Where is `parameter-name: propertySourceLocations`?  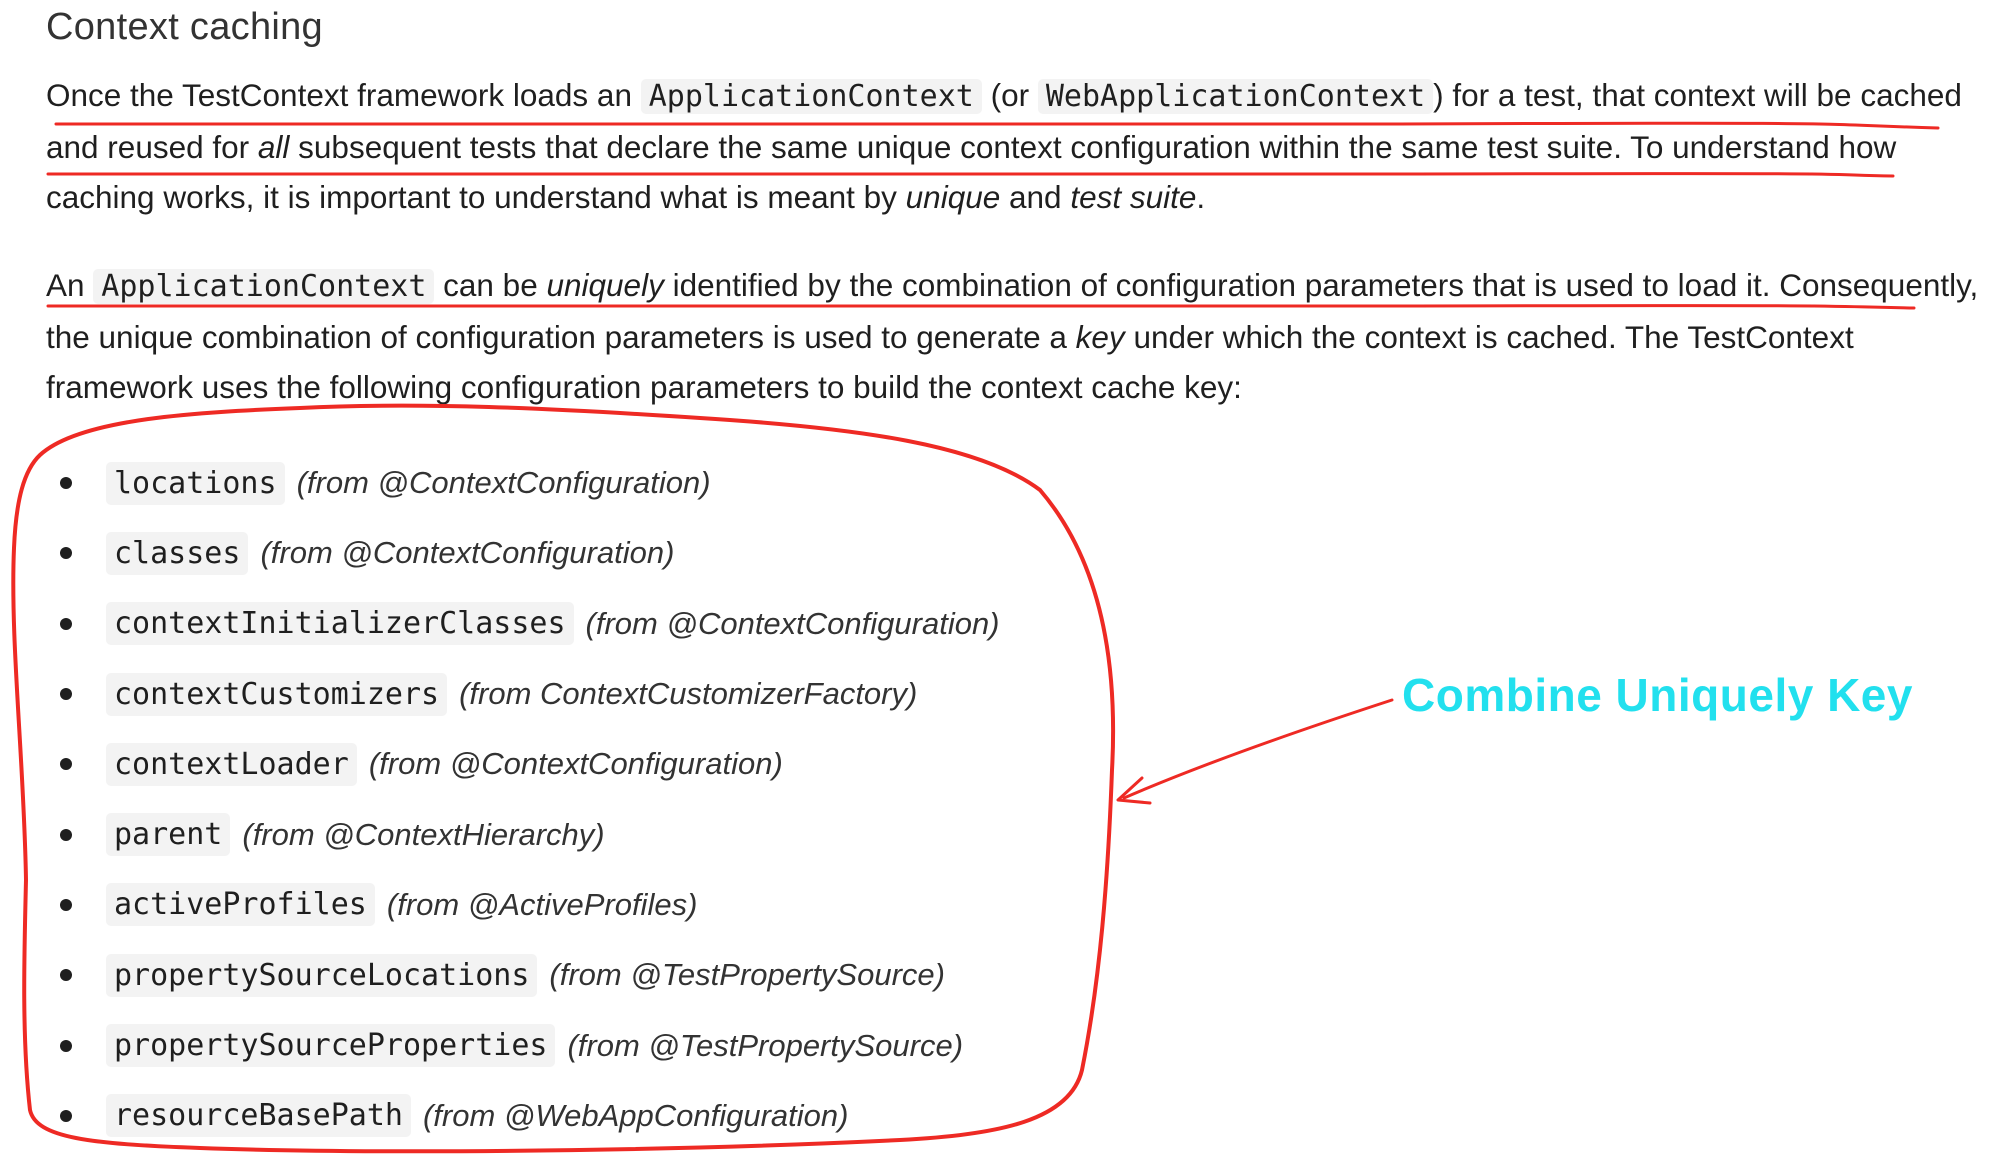 parameter-name: propertySourceLocations is located at coordinates (322, 975).